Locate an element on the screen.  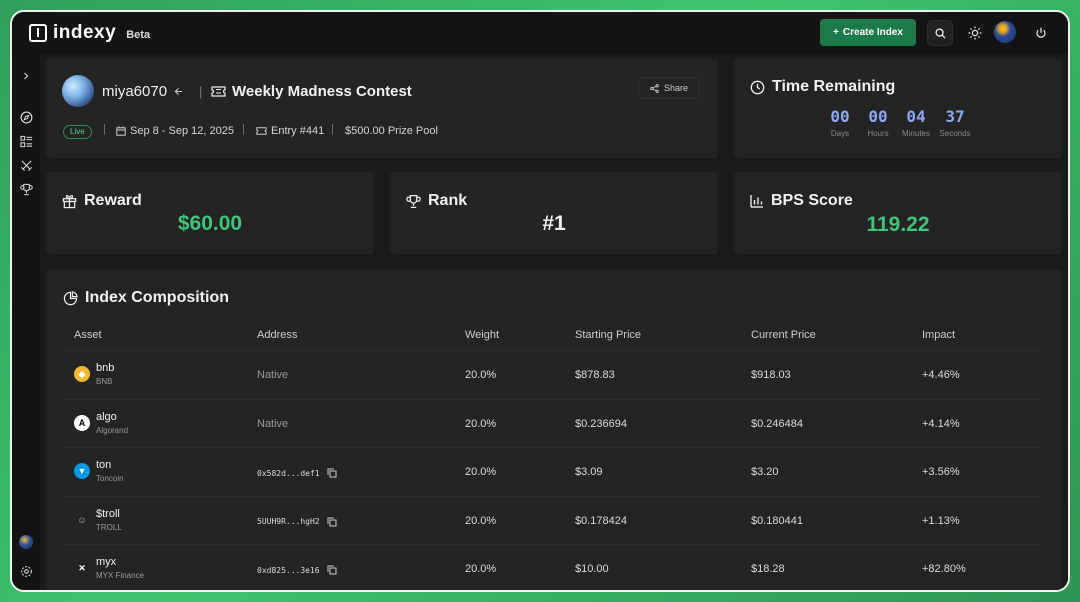
price-impact: +3.56% is located at coordinates (941, 472).